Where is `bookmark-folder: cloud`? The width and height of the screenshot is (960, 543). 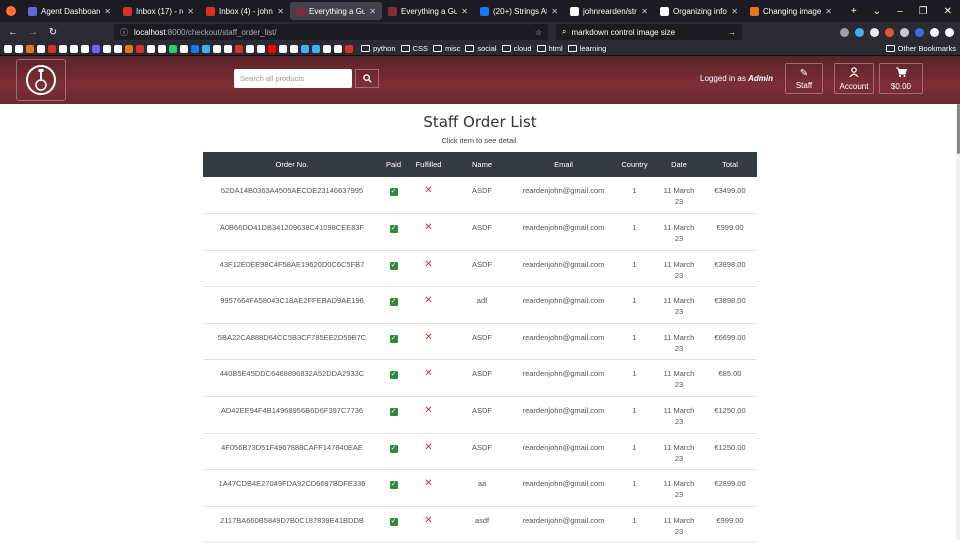
bookmark-folder: cloud is located at coordinates (516, 48).